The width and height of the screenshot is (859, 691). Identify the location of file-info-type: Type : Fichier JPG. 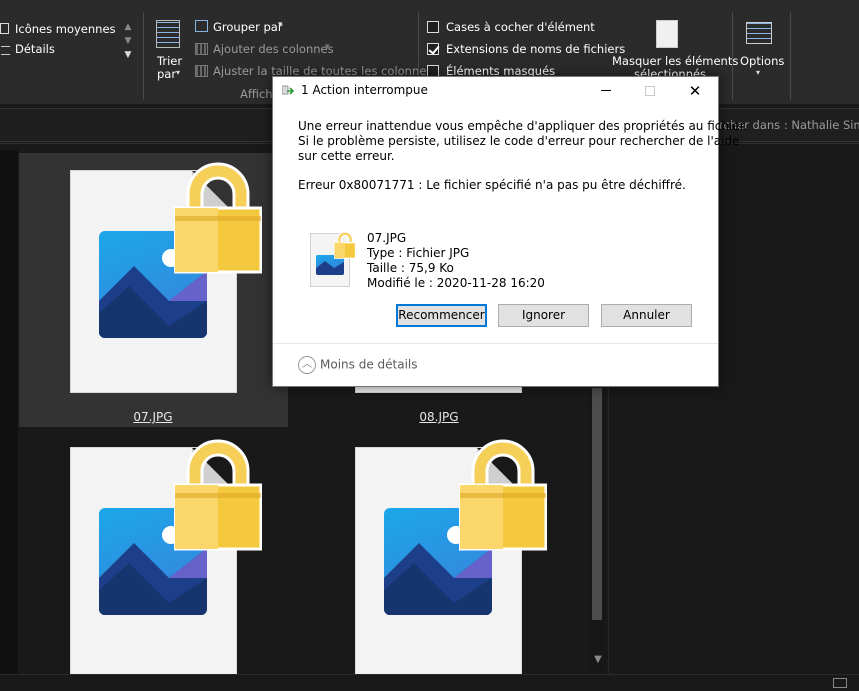
(418, 253).